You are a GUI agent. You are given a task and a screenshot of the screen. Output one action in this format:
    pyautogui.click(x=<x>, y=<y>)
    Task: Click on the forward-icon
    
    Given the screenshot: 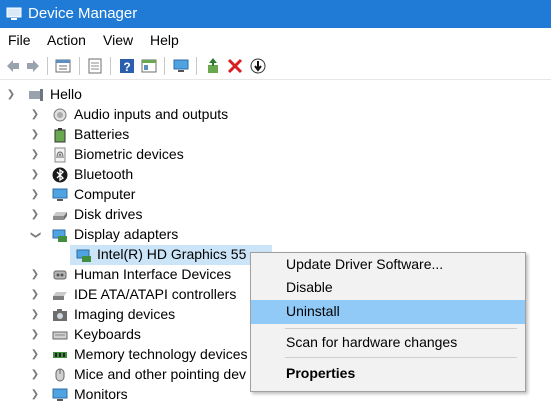 What is the action you would take?
    pyautogui.click(x=33, y=66)
    